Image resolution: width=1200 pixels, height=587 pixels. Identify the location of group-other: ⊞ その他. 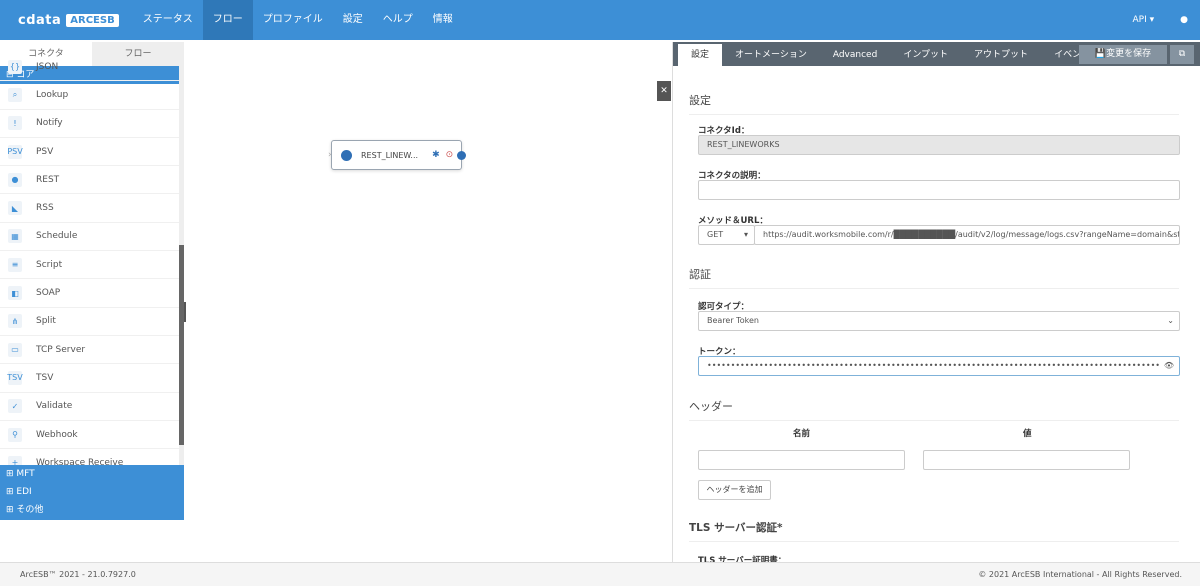
(92, 510).